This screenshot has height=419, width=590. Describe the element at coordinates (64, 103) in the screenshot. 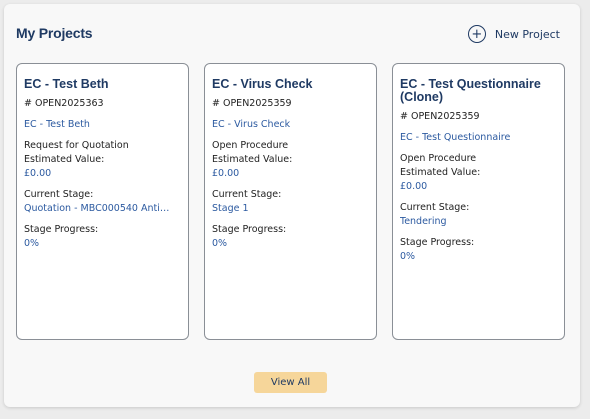

I see `project-reference: # OPEN2025363` at that location.